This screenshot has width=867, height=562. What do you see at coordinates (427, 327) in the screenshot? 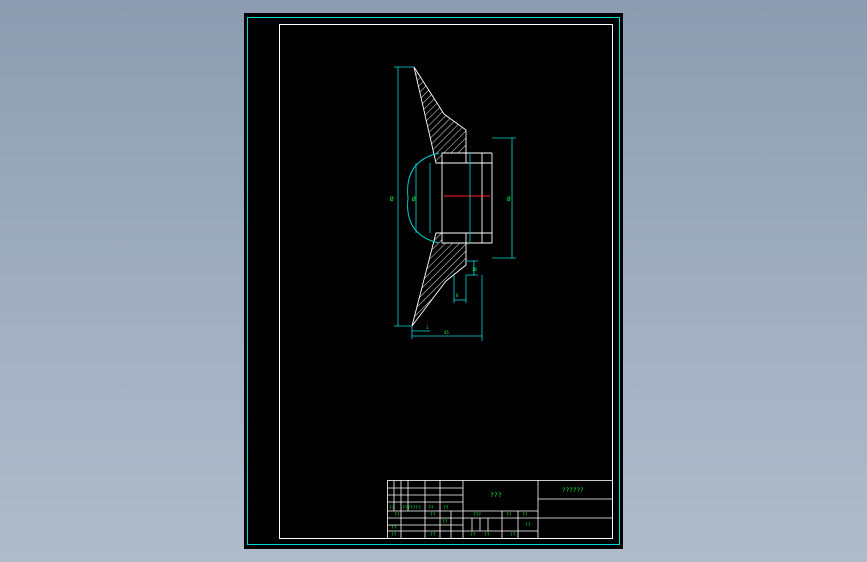
I see `dim-offset: 1` at bounding box center [427, 327].